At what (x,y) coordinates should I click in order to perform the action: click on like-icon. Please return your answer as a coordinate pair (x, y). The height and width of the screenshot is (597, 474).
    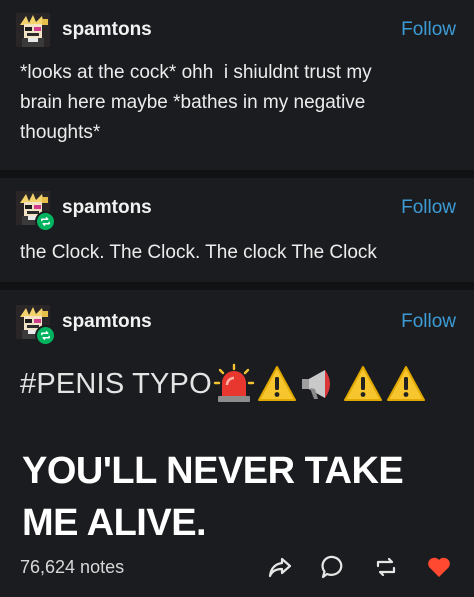
    Looking at the image, I should click on (439, 567).